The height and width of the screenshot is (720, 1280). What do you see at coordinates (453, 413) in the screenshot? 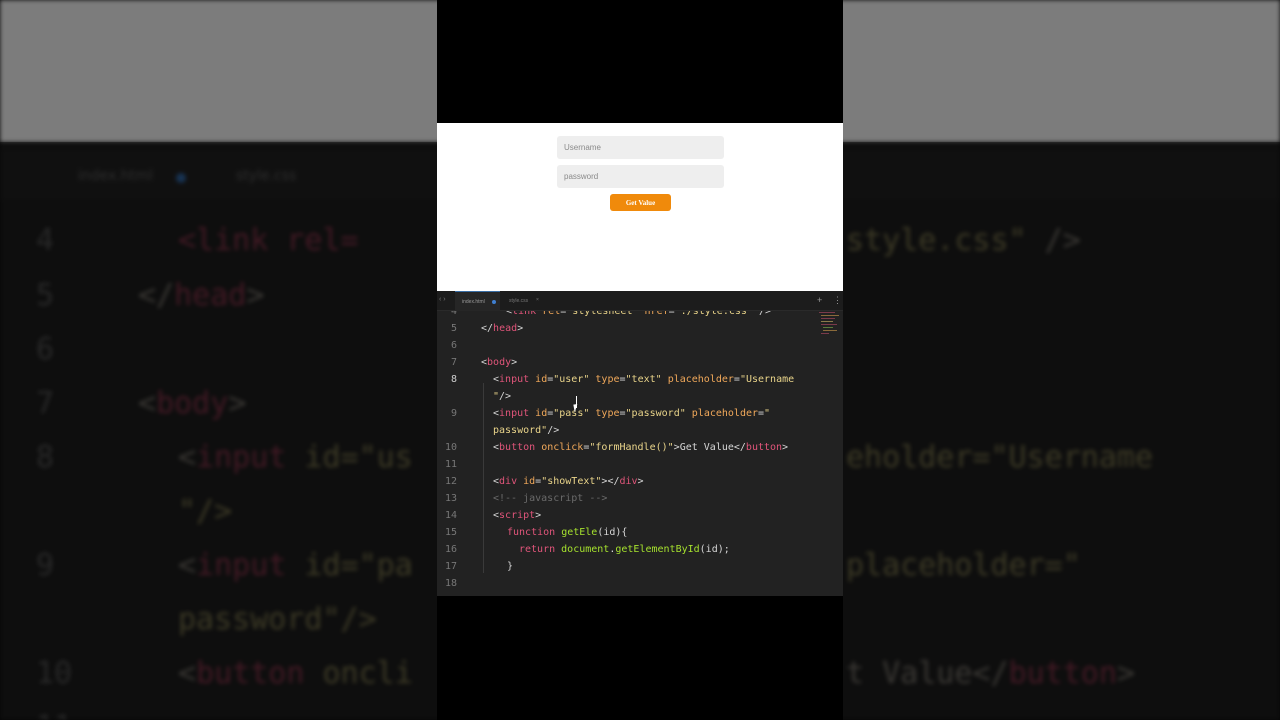
I see `line-number: 9` at bounding box center [453, 413].